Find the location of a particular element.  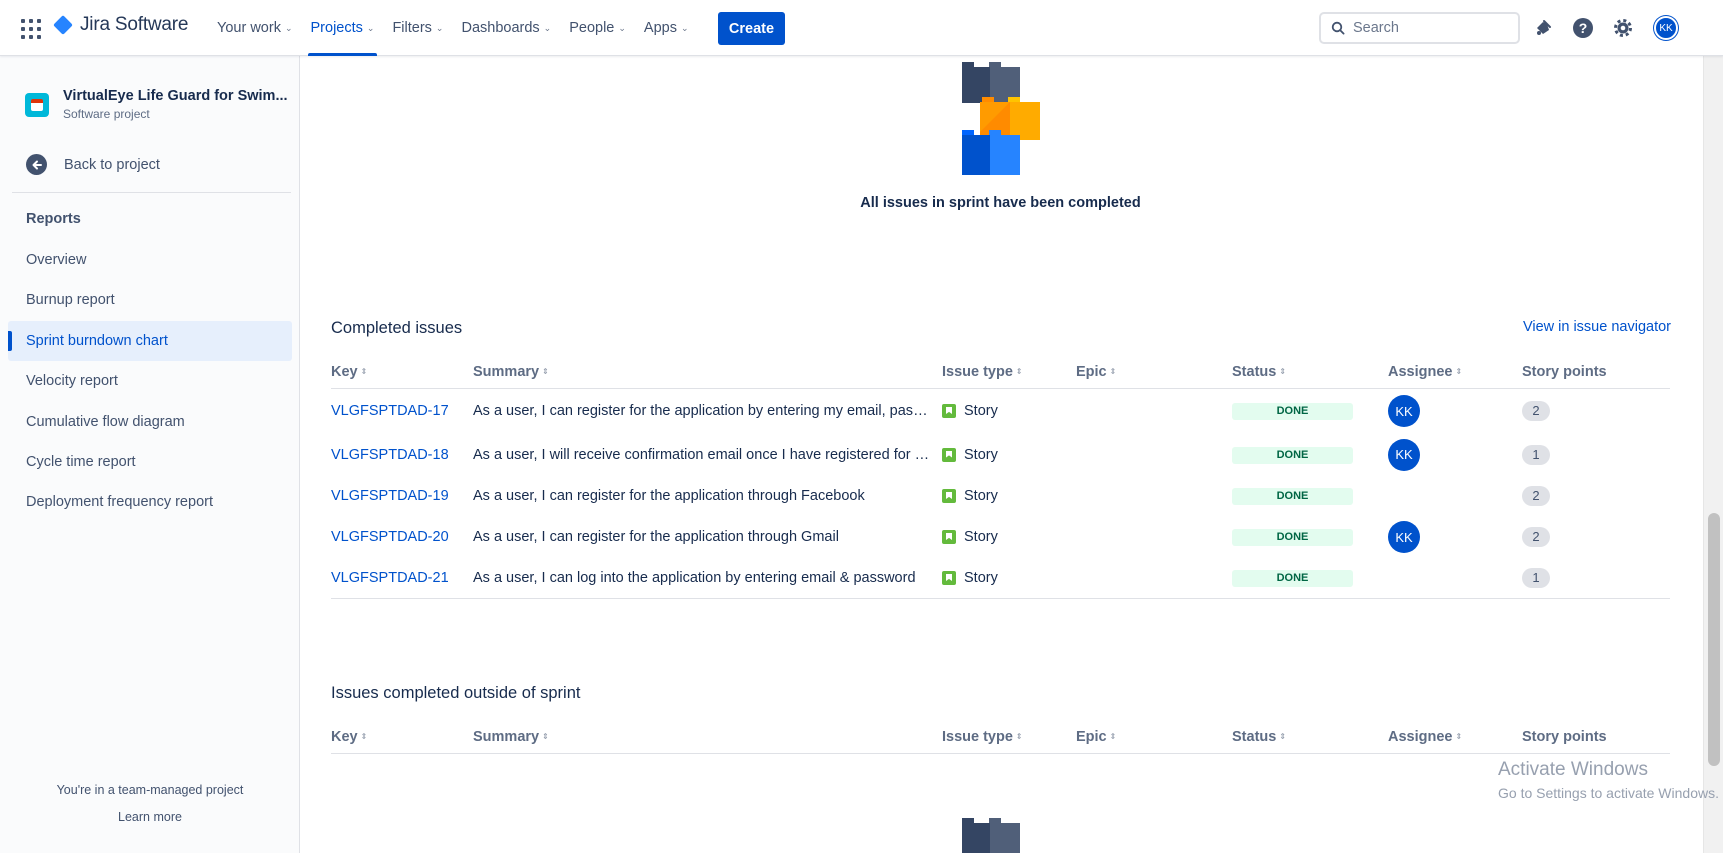

jira-logo: Jira Software is located at coordinates (120, 25).